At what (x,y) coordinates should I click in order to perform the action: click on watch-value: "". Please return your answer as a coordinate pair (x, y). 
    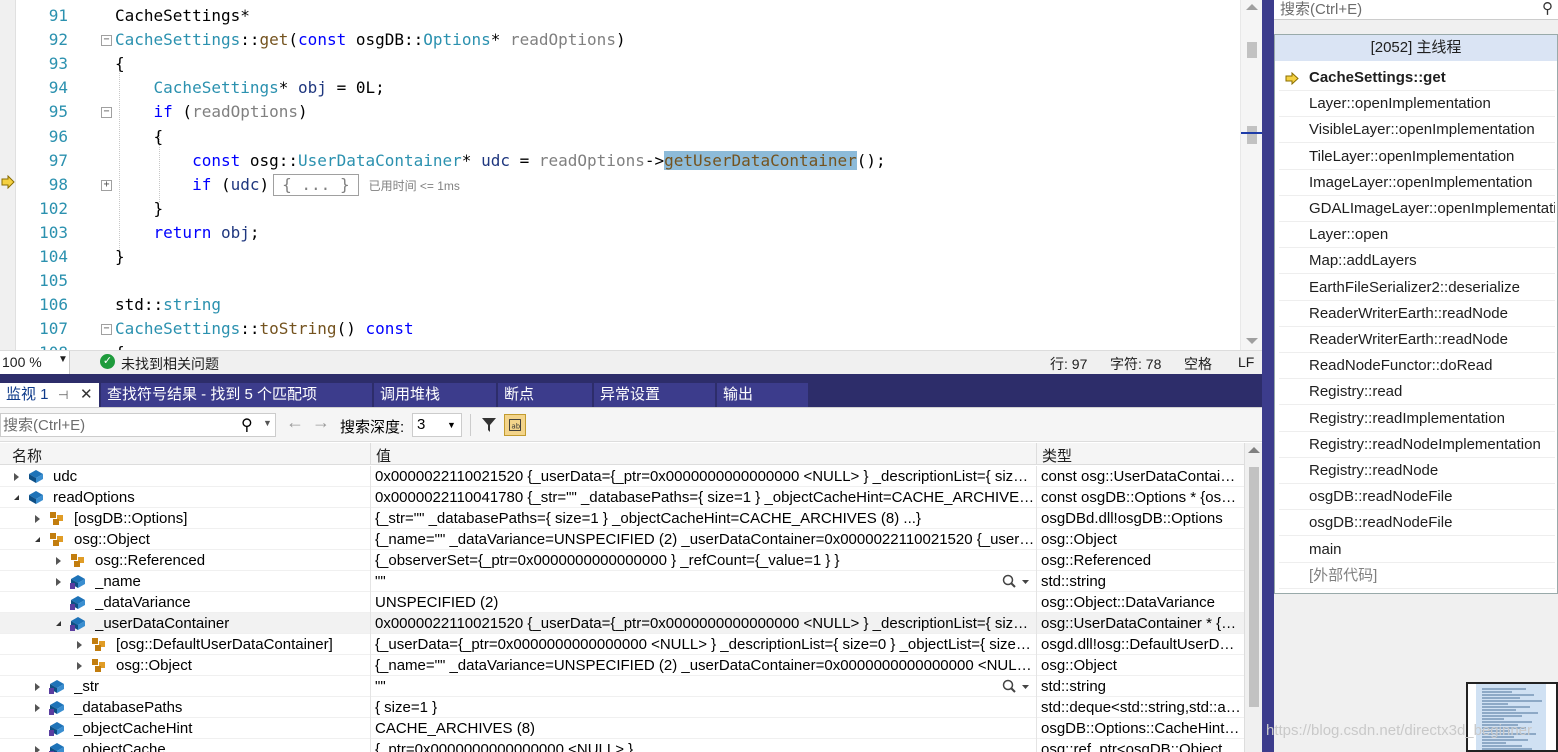
    Looking at the image, I should click on (685, 581).